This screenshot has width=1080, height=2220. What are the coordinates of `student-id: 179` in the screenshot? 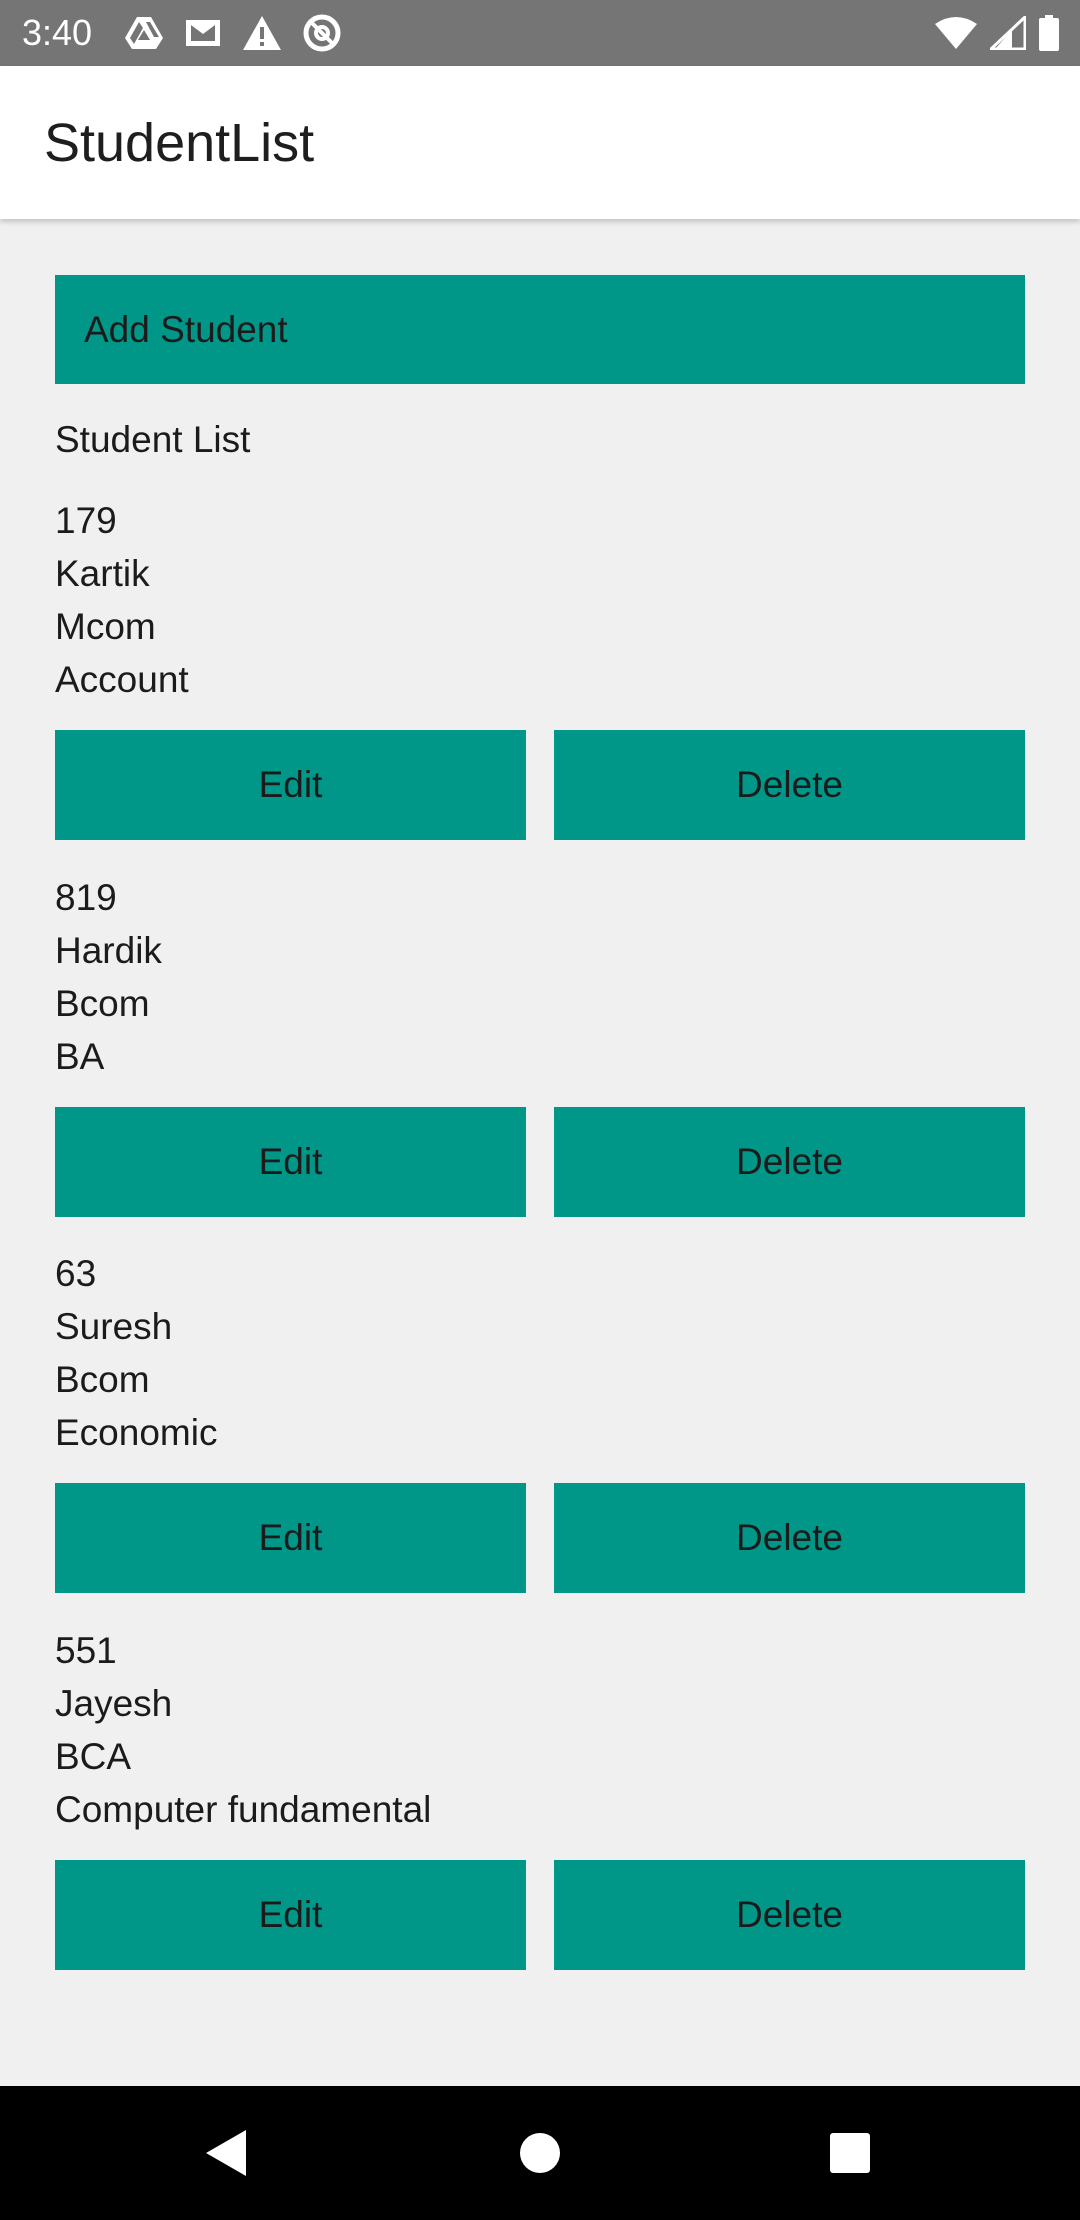 It's located at (86, 520).